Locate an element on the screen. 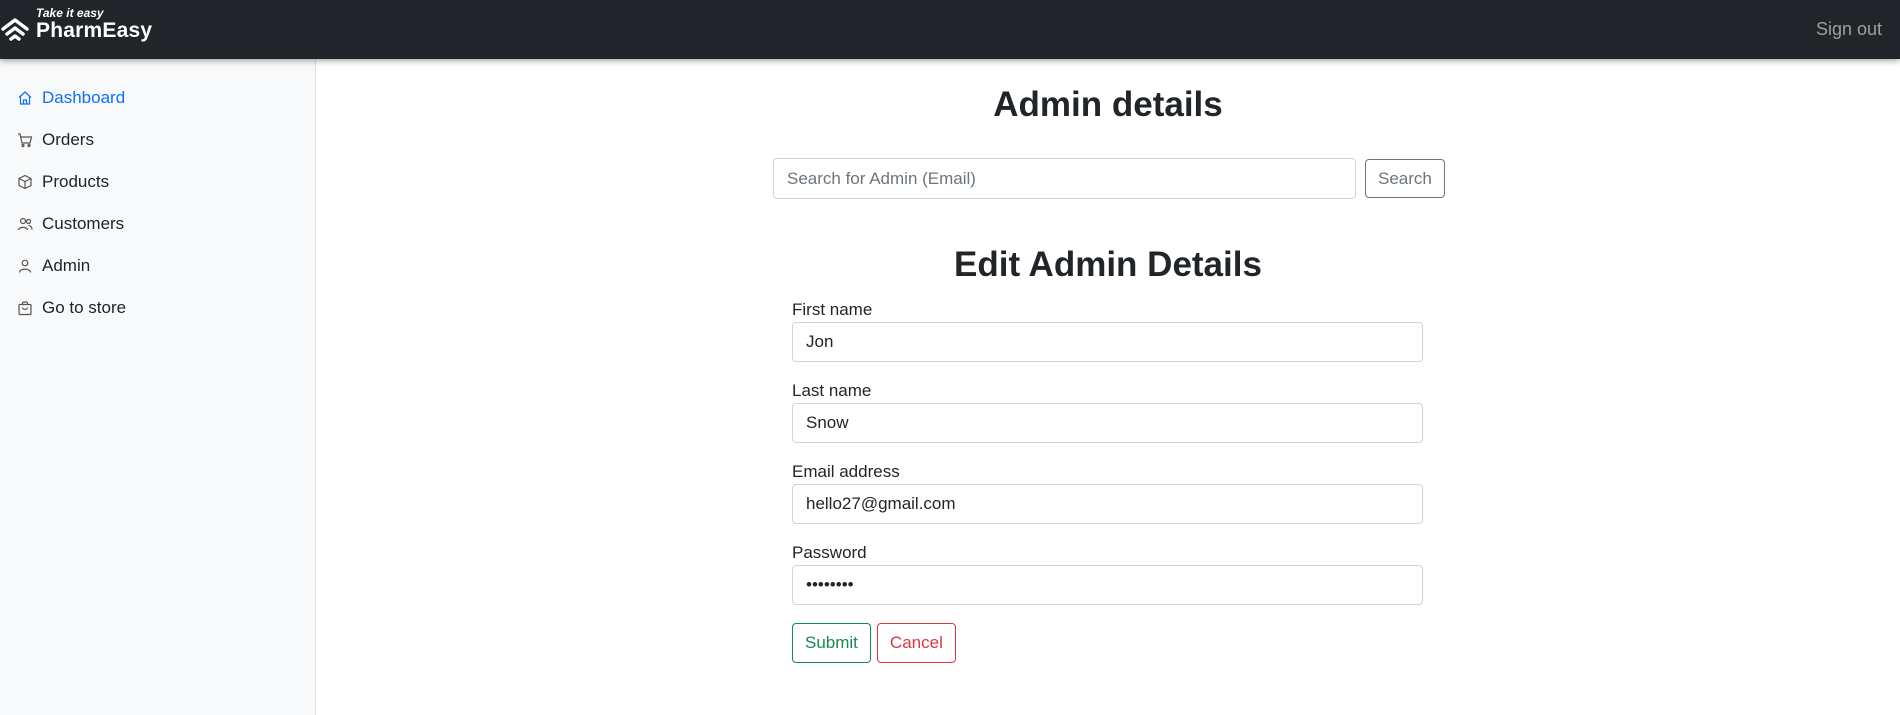 The height and width of the screenshot is (715, 1900). email-label: Email address is located at coordinates (846, 471).